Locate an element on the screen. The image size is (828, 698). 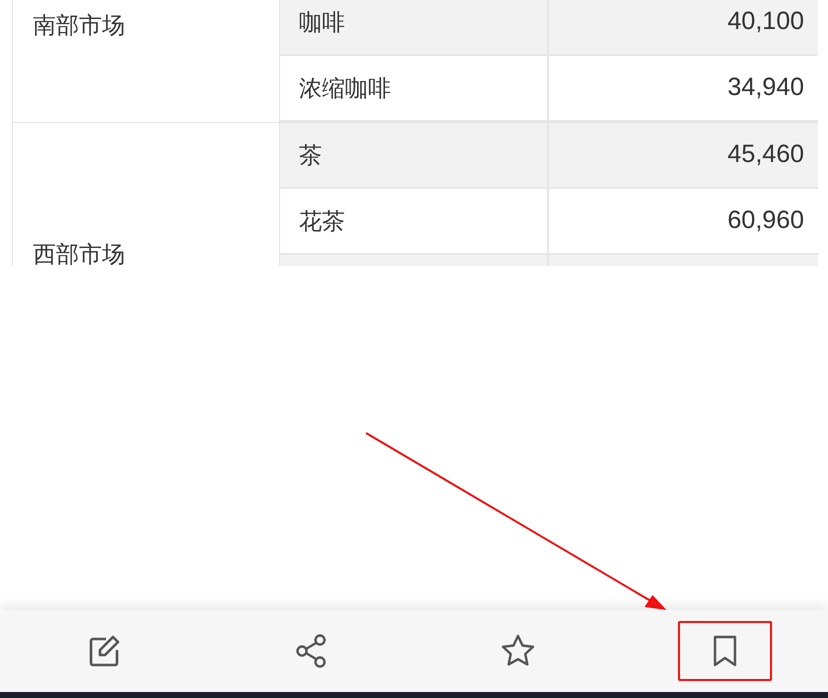
product-cell: 浓缩咖啡 is located at coordinates (414, 88).